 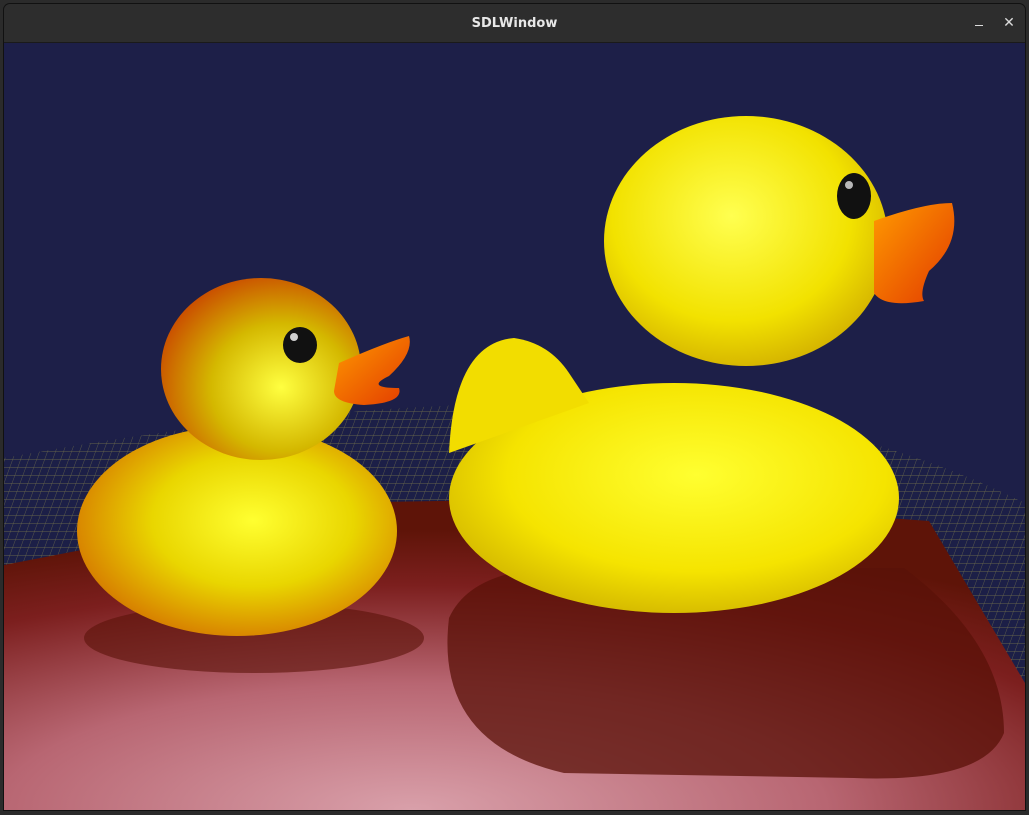 What do you see at coordinates (237, 531) in the screenshot?
I see `small-duck-body` at bounding box center [237, 531].